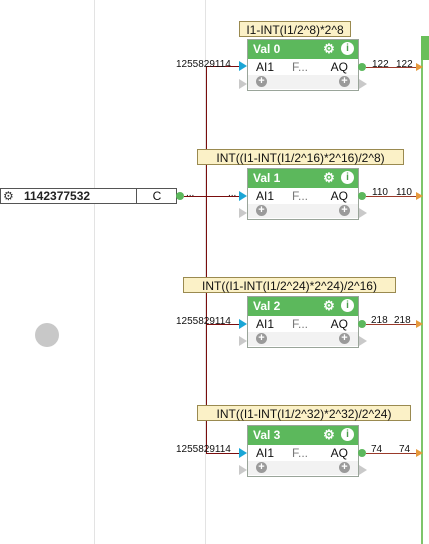 The width and height of the screenshot is (429, 544). Describe the element at coordinates (425, 291) in the screenshot. I see `output-rail` at that location.